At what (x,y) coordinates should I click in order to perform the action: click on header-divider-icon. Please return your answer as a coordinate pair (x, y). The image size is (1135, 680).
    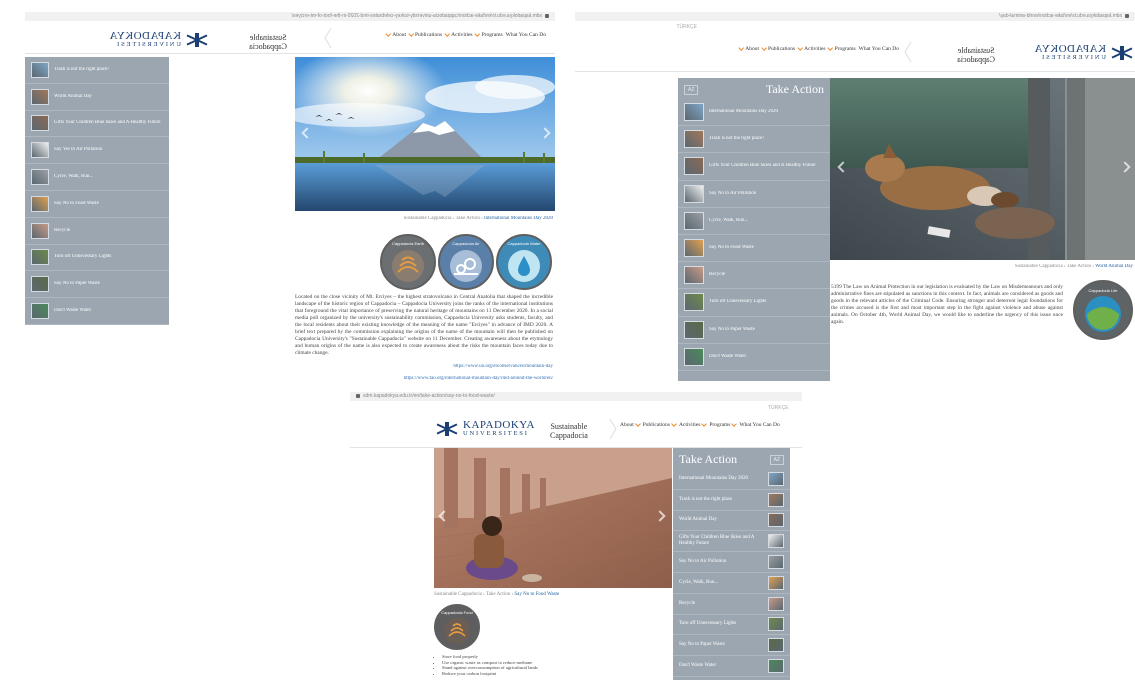
    Looking at the image, I should click on (613, 429).